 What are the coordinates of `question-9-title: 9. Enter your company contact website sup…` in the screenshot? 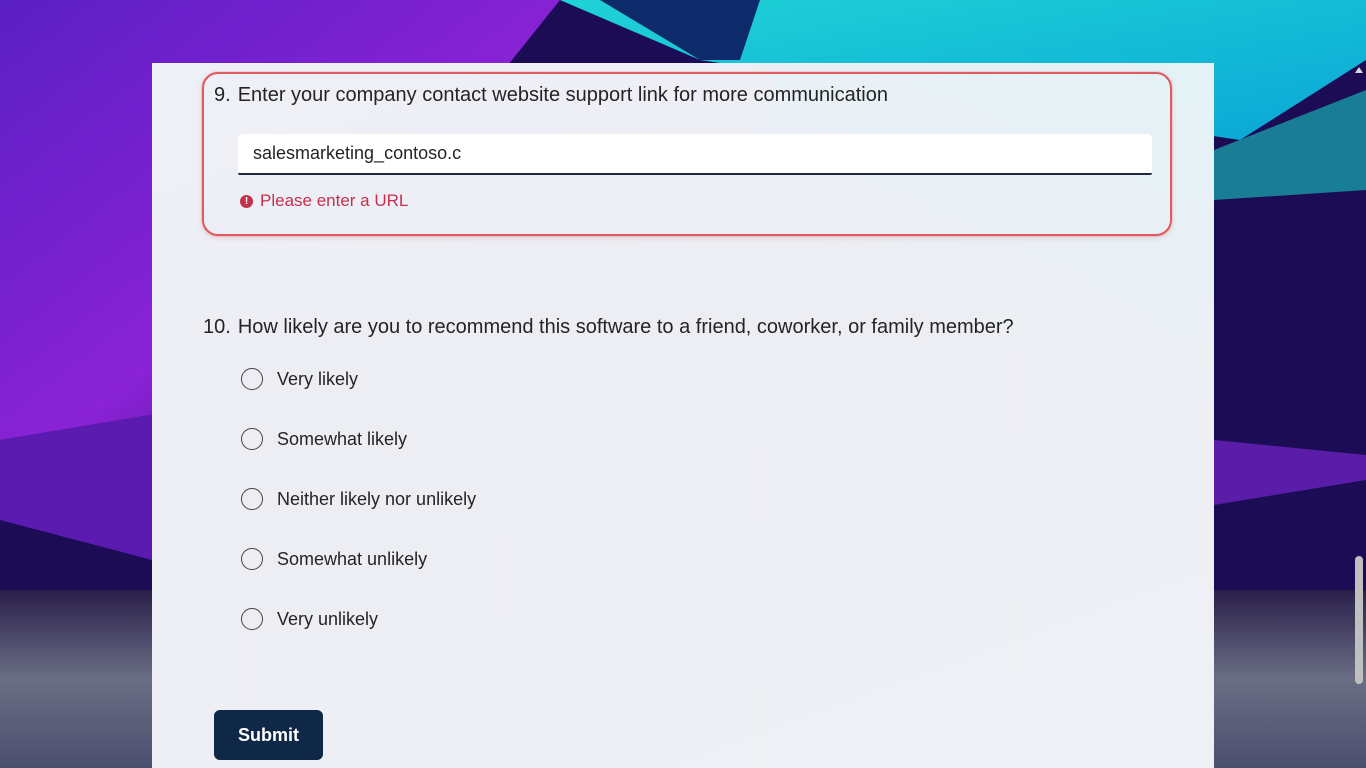 It's located at (551, 95).